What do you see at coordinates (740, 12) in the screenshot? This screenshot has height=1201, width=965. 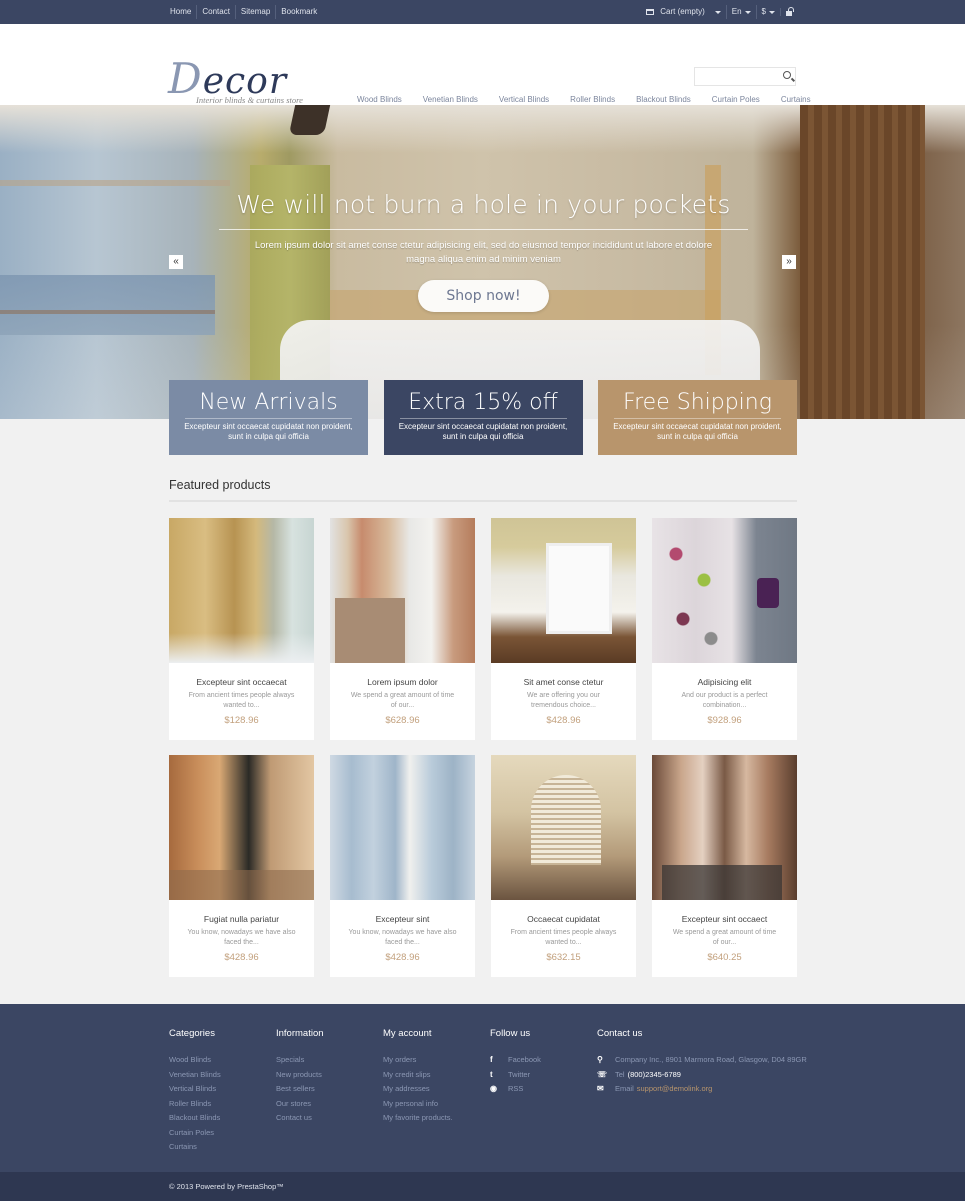 I see `language-dropdown: En` at bounding box center [740, 12].